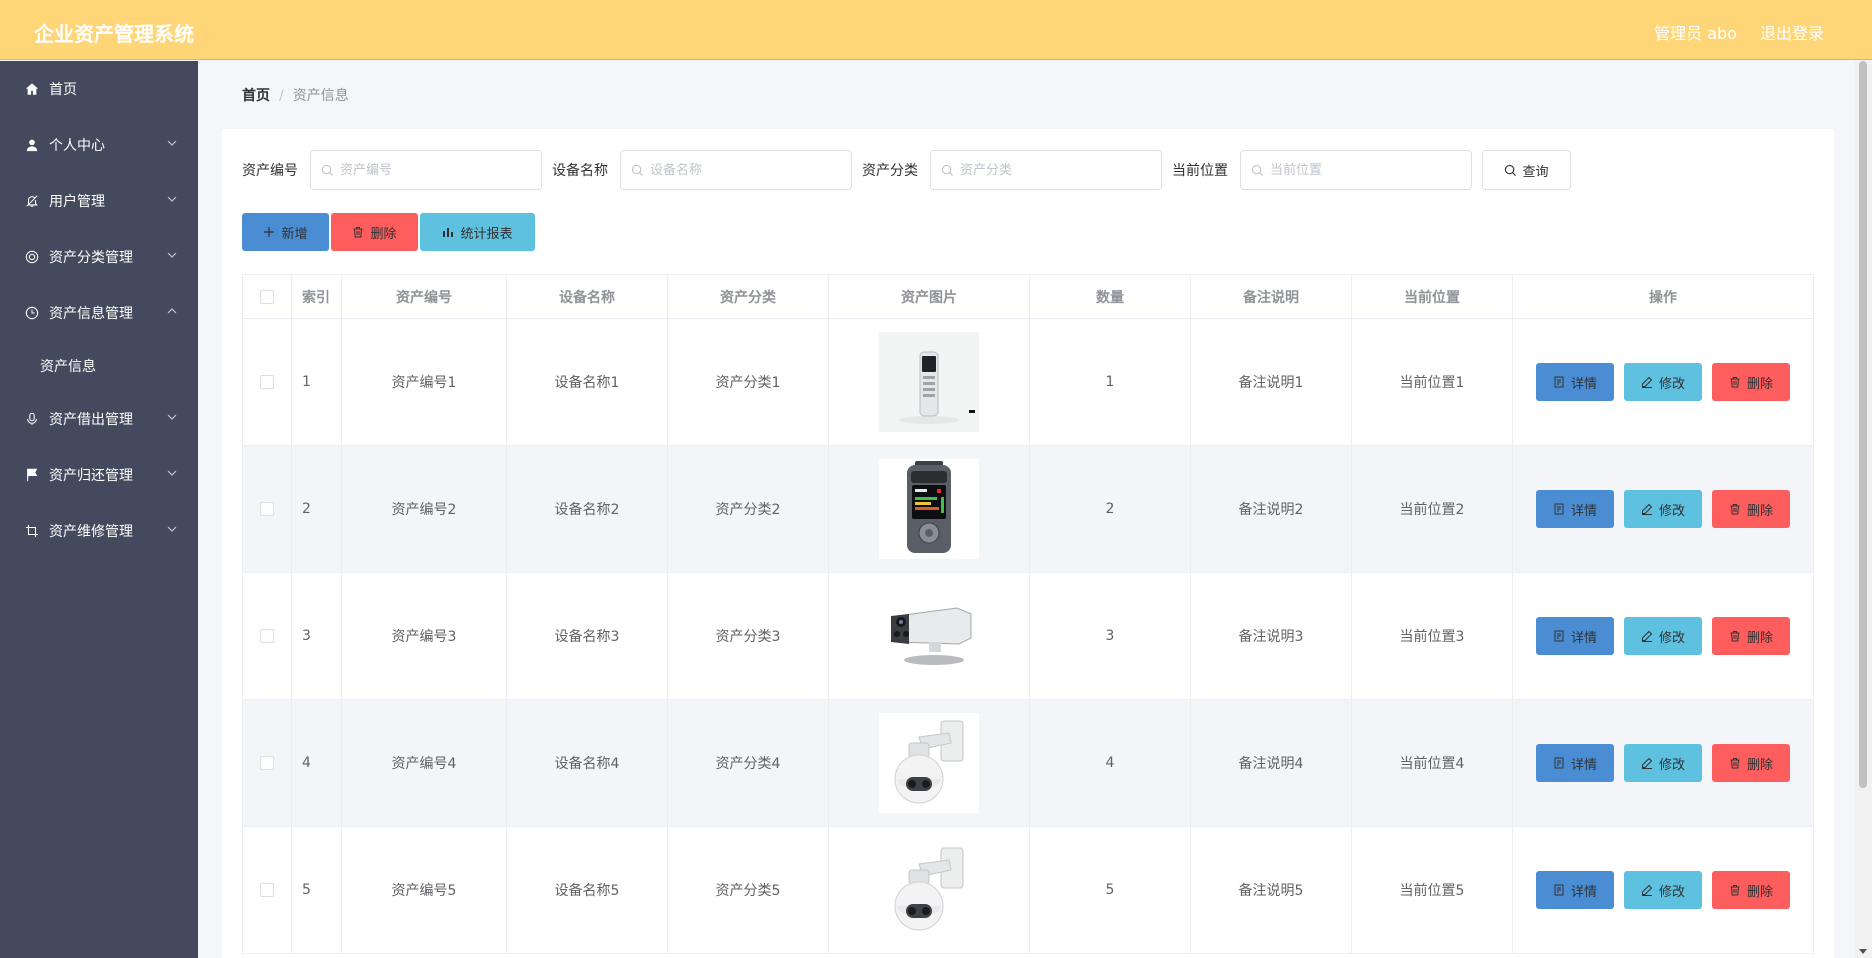 This screenshot has height=958, width=1872. What do you see at coordinates (1863, 951) in the screenshot?
I see `scroll-down-arrow-icon` at bounding box center [1863, 951].